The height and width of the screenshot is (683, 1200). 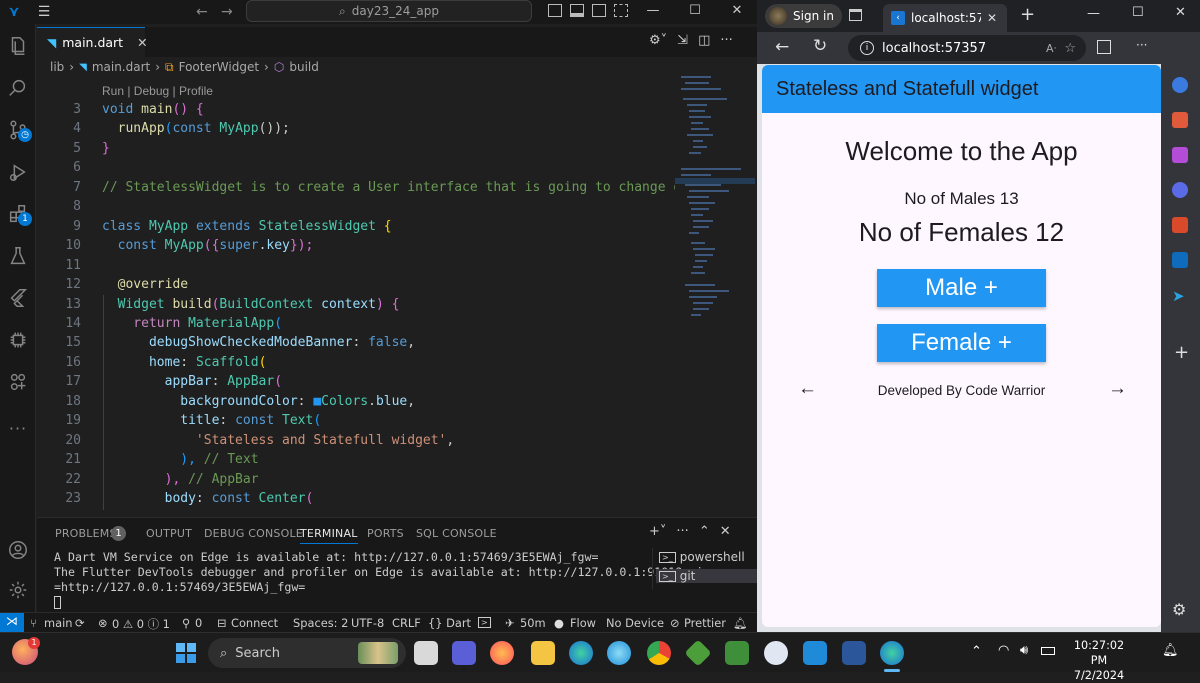 I want to click on volume-icon: 🔊︎, so click(x=1024, y=650).